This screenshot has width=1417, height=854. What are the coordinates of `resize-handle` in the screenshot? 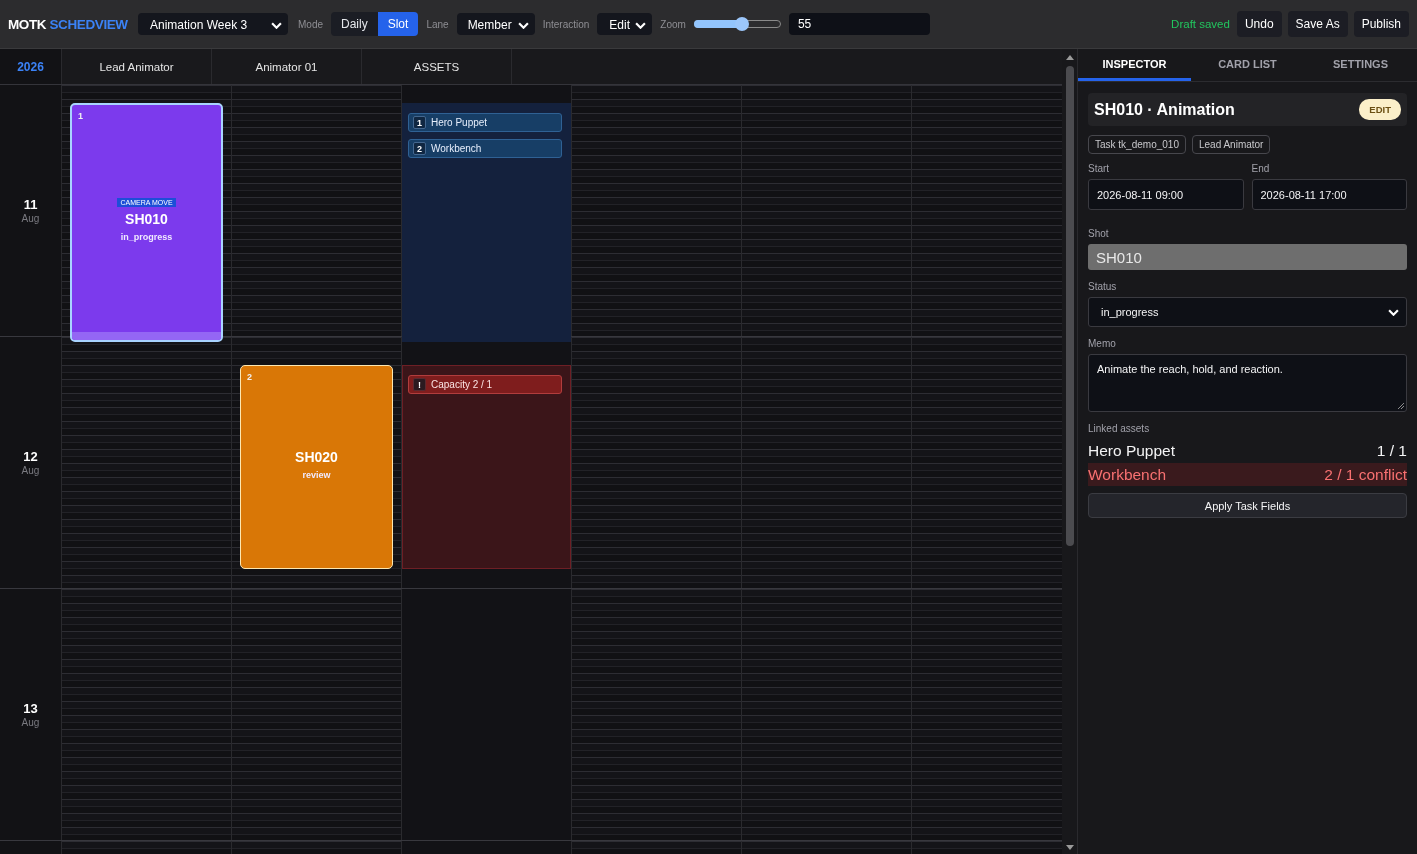 It's located at (146, 336).